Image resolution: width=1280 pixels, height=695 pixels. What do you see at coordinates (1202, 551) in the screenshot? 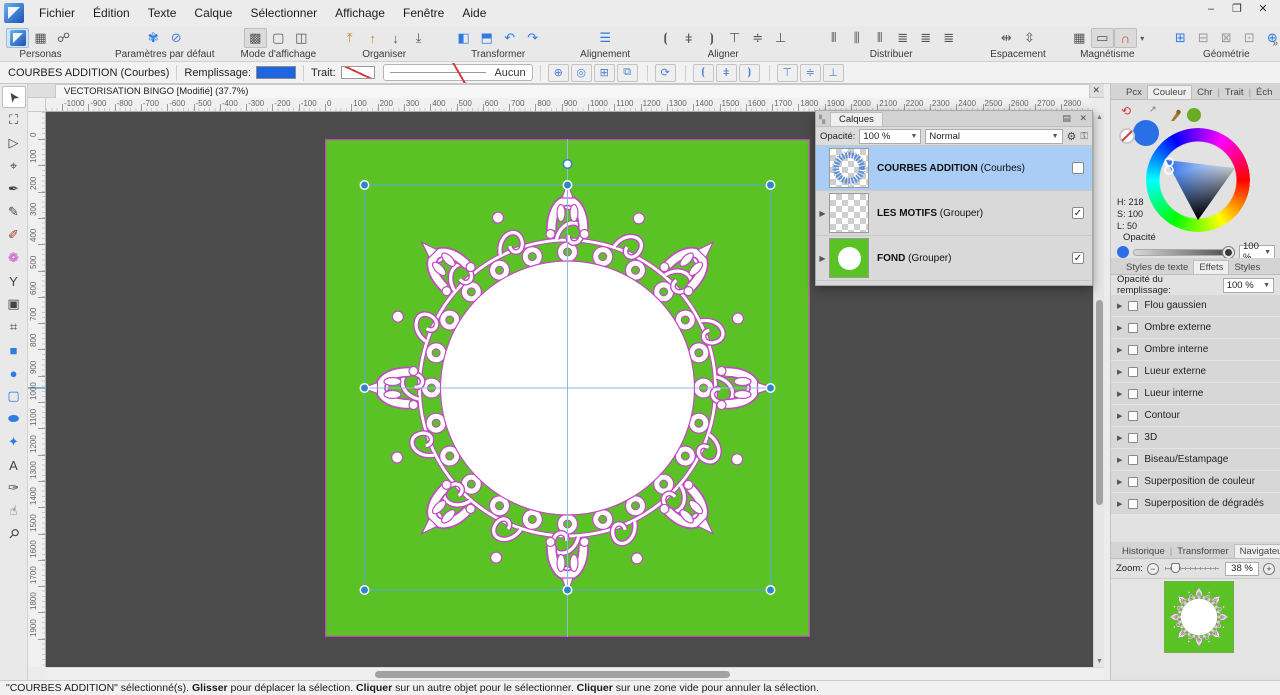
I see `navigator-tab-transformer: Transformer` at bounding box center [1202, 551].